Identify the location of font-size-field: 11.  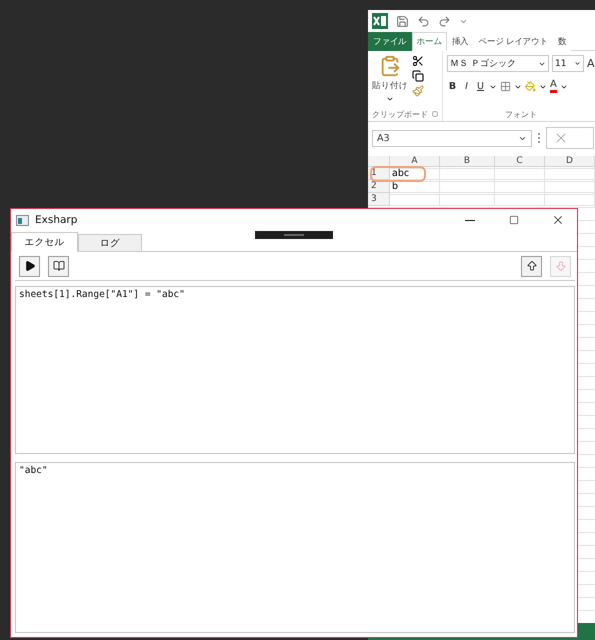
(568, 63).